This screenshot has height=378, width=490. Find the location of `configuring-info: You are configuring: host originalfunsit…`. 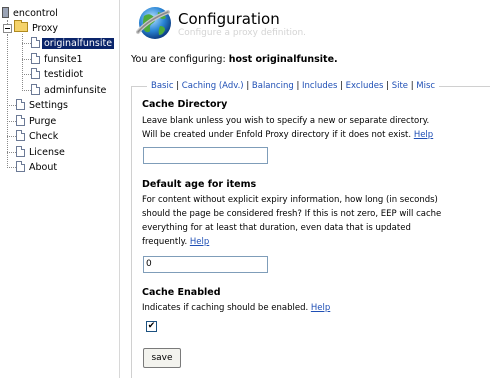

configuring-info: You are configuring: host originalfunsit… is located at coordinates (234, 59).